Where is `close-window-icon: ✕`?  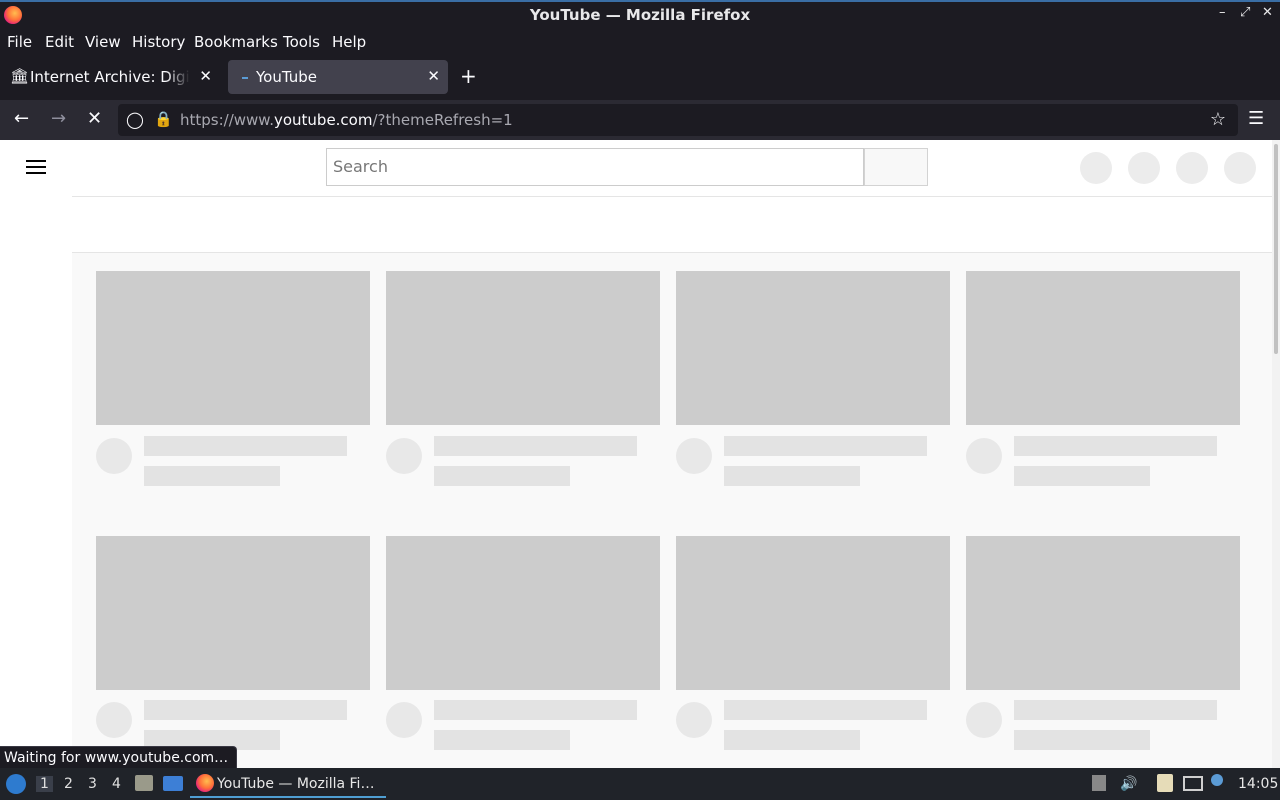 close-window-icon: ✕ is located at coordinates (1267, 12).